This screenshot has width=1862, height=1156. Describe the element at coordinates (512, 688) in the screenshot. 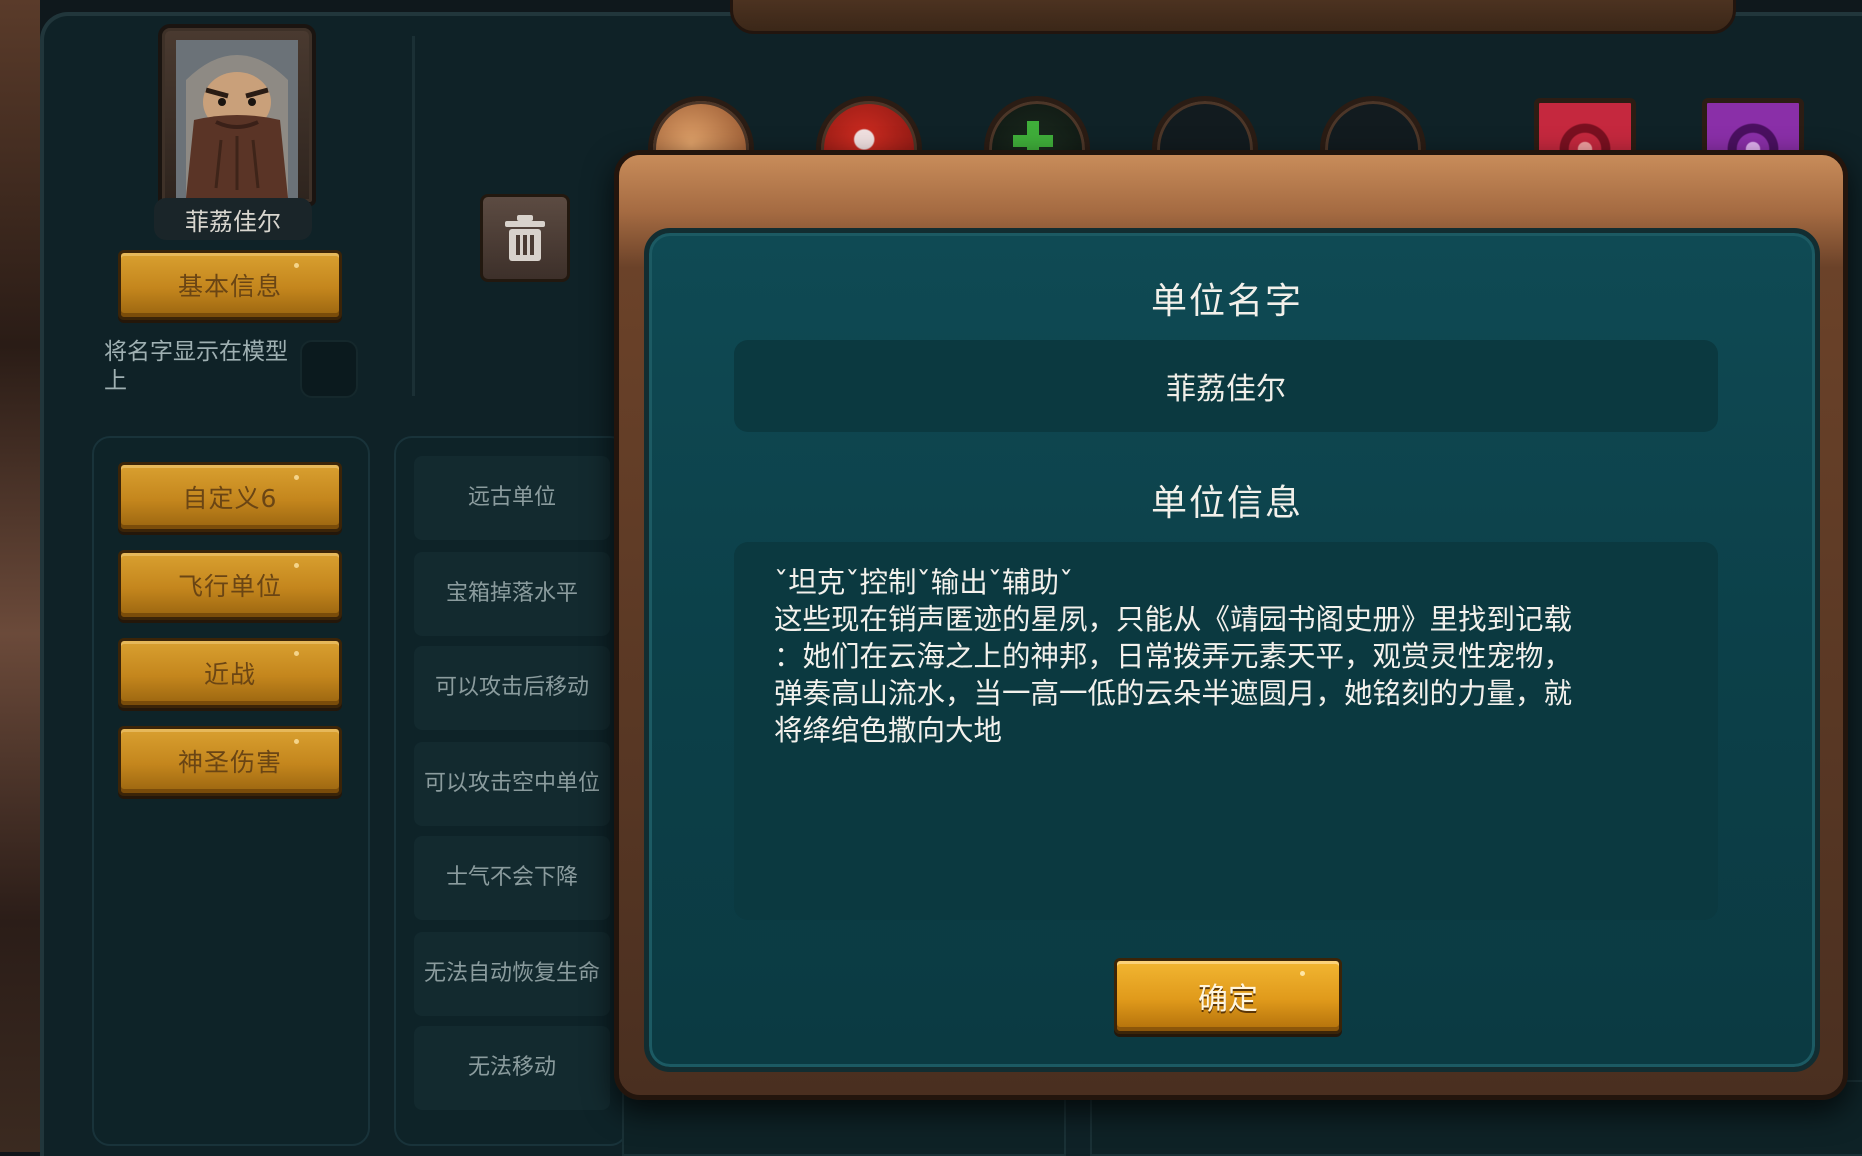

I see `attribute-item-move-after-attack: 可以攻击后移动` at that location.